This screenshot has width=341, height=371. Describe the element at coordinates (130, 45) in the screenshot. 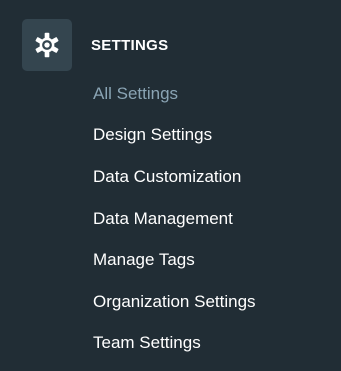

I see `section-title: SETTINGS` at that location.